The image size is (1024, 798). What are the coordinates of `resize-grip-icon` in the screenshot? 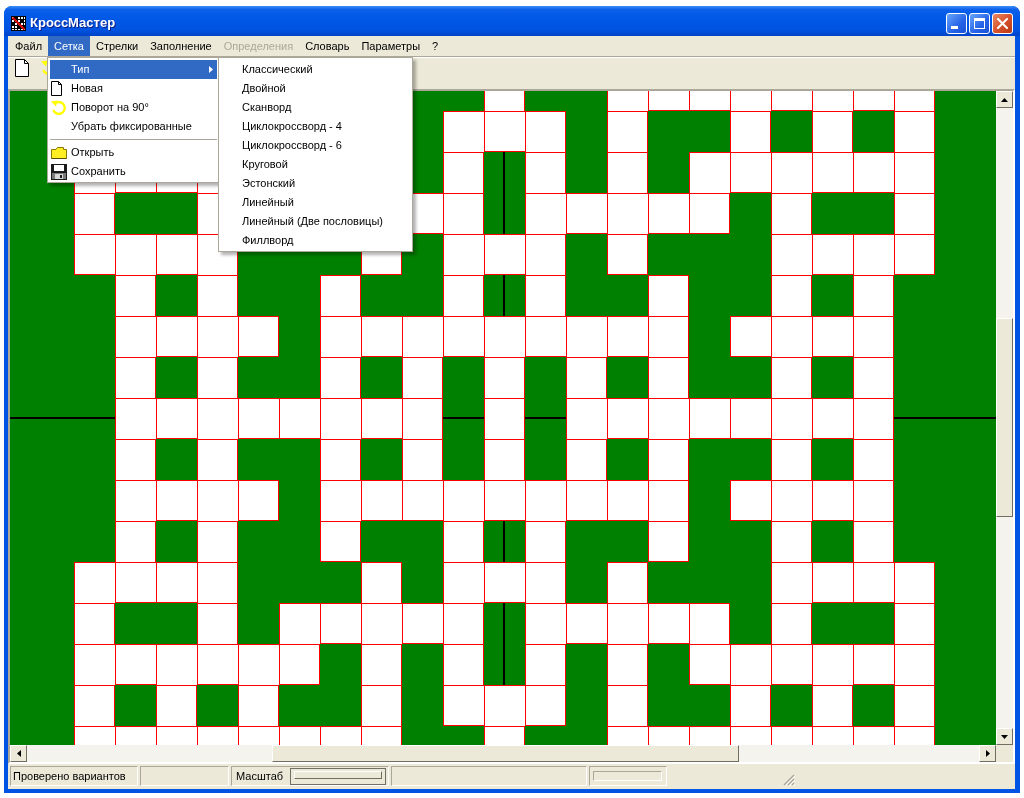 It's located at (789, 780).